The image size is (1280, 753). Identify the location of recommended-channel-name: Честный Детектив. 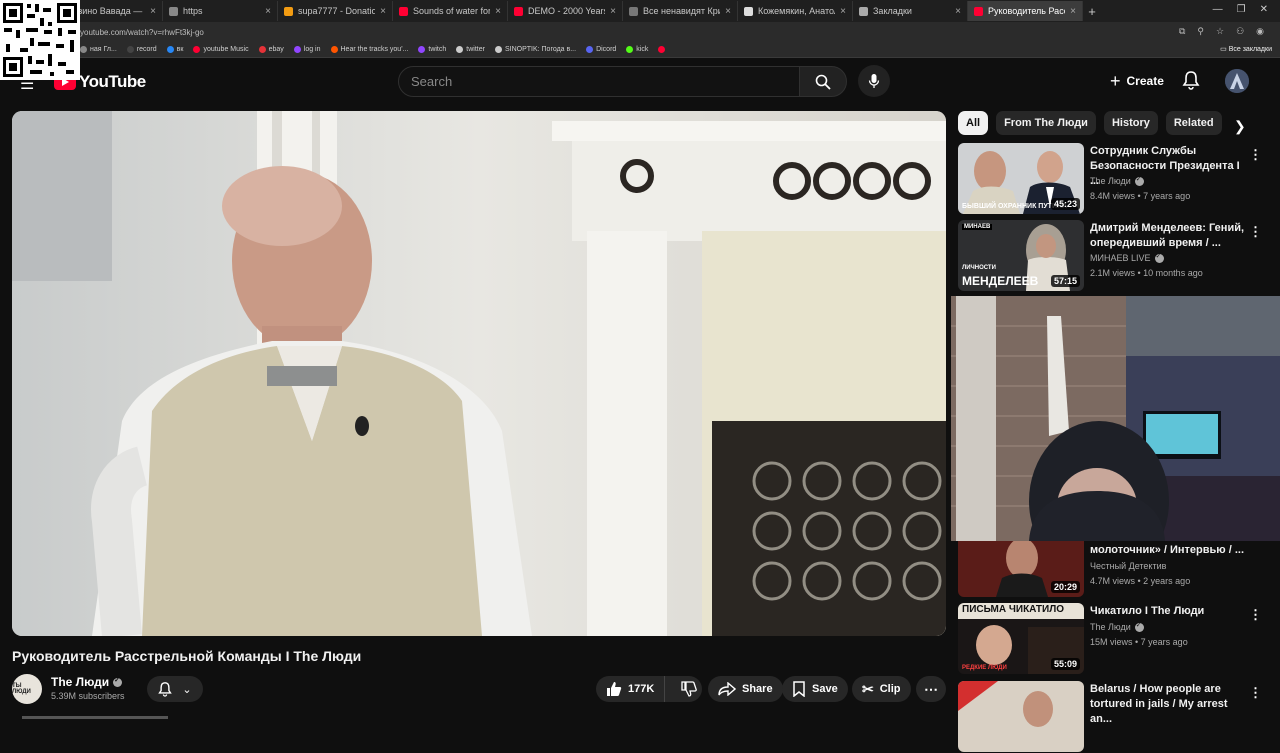
(1128, 566).